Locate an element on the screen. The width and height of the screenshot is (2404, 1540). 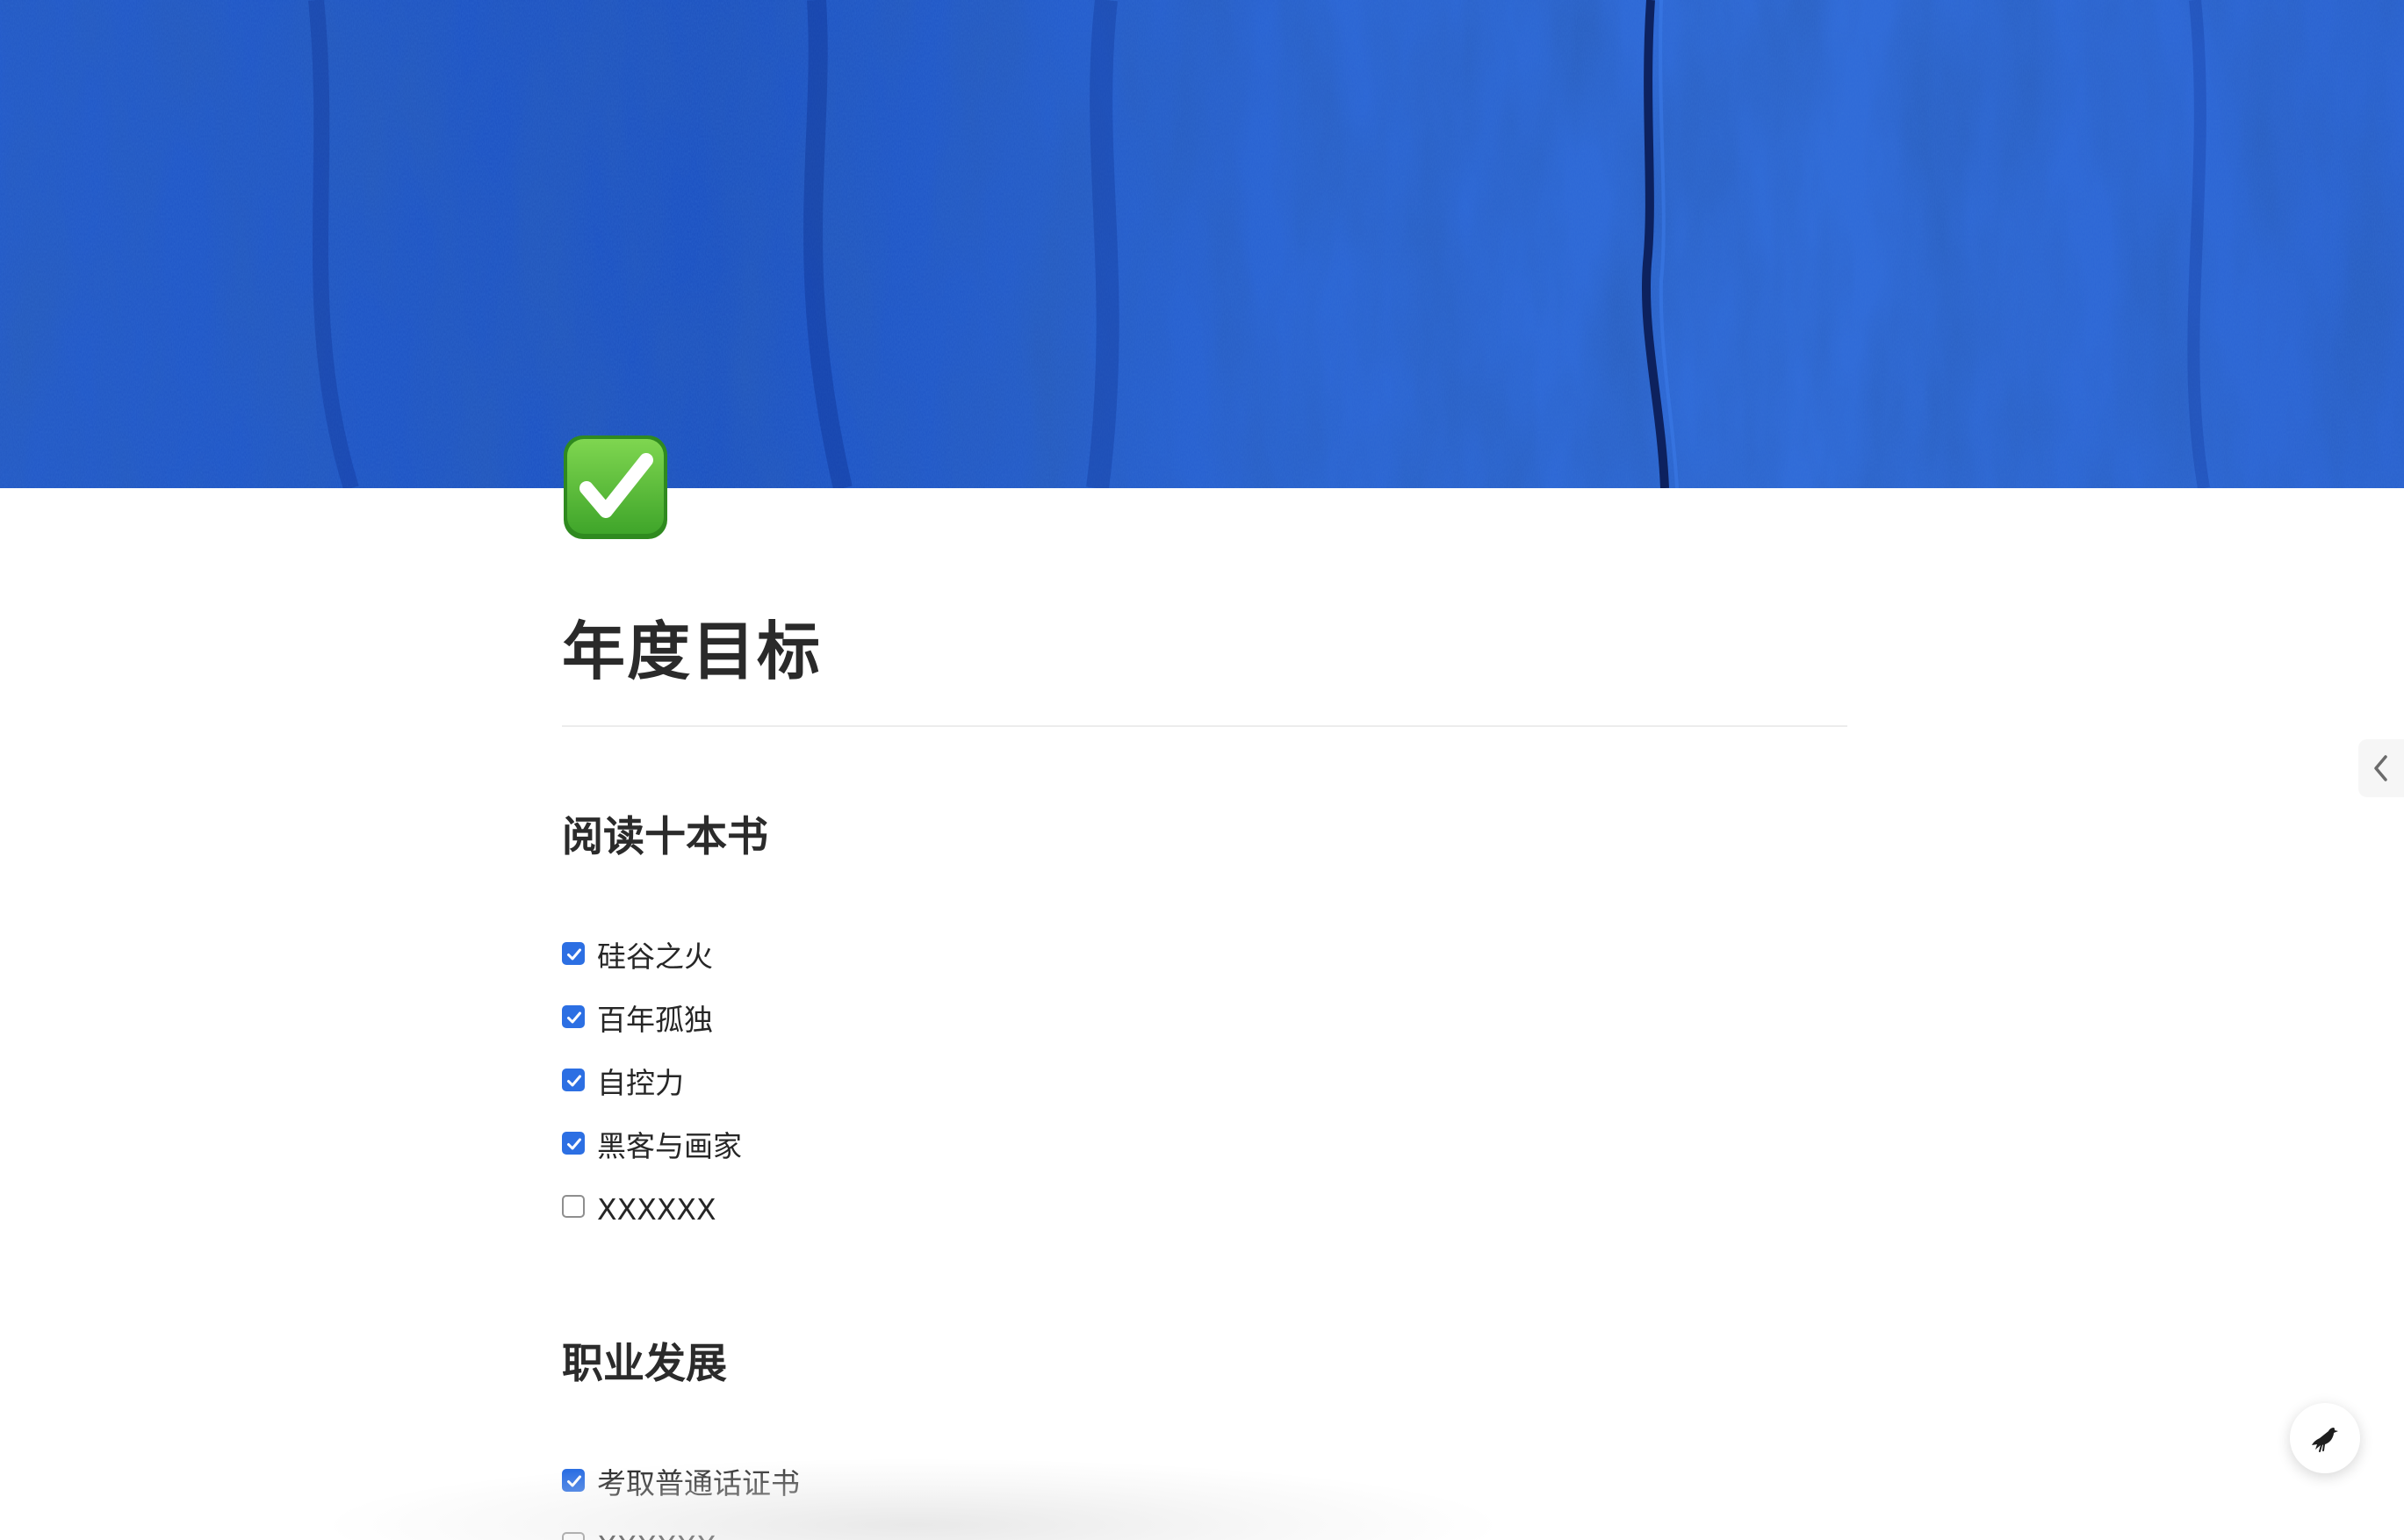
sidebar-toggle-button is located at coordinates (2381, 768).